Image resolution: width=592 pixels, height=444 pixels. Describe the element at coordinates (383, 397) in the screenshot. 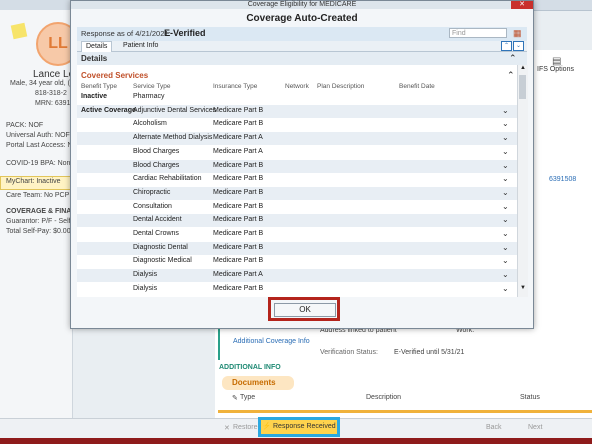

I see `documents-description-column: Description` at that location.